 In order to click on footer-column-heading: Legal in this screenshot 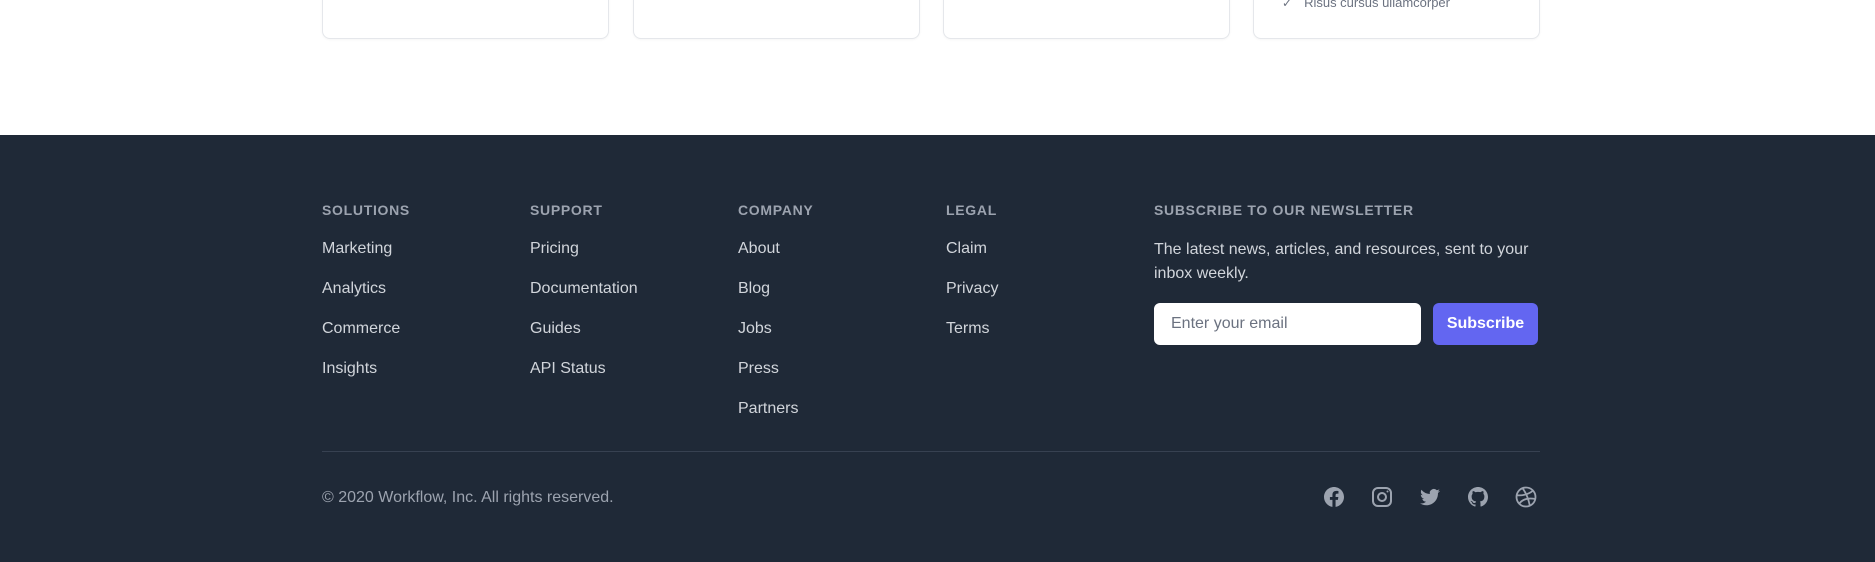, I will do `click(971, 210)`.